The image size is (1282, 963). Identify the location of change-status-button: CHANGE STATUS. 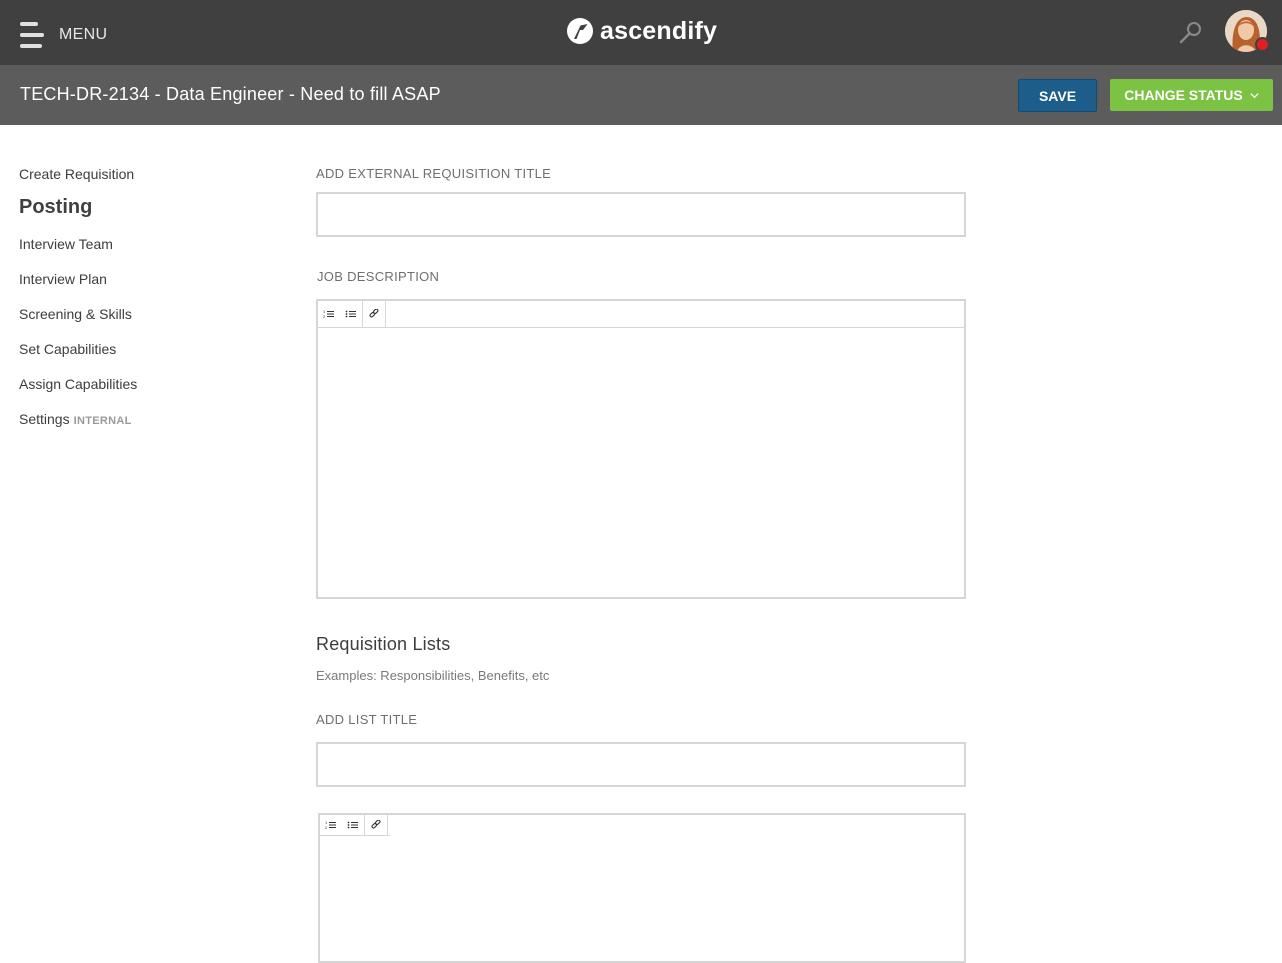
(1191, 95).